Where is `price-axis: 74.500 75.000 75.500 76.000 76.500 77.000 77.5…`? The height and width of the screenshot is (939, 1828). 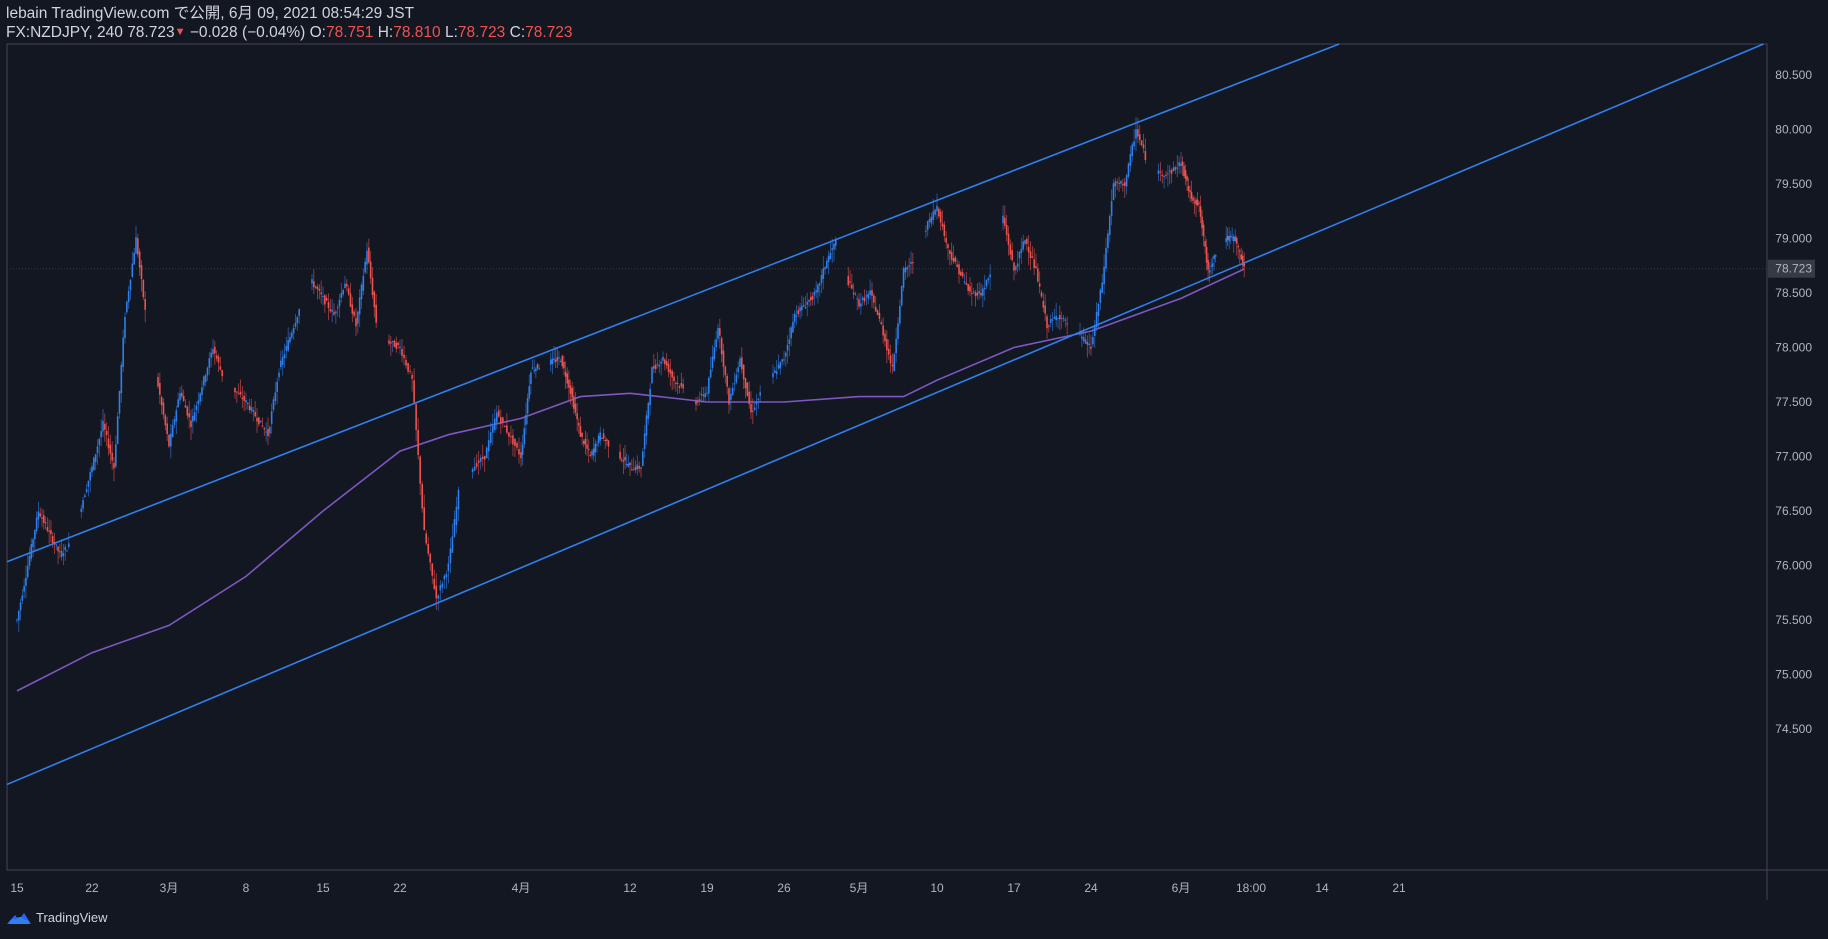 price-axis: 74.500 75.000 75.500 76.000 76.500 77.000 77.5… is located at coordinates (1793, 402).